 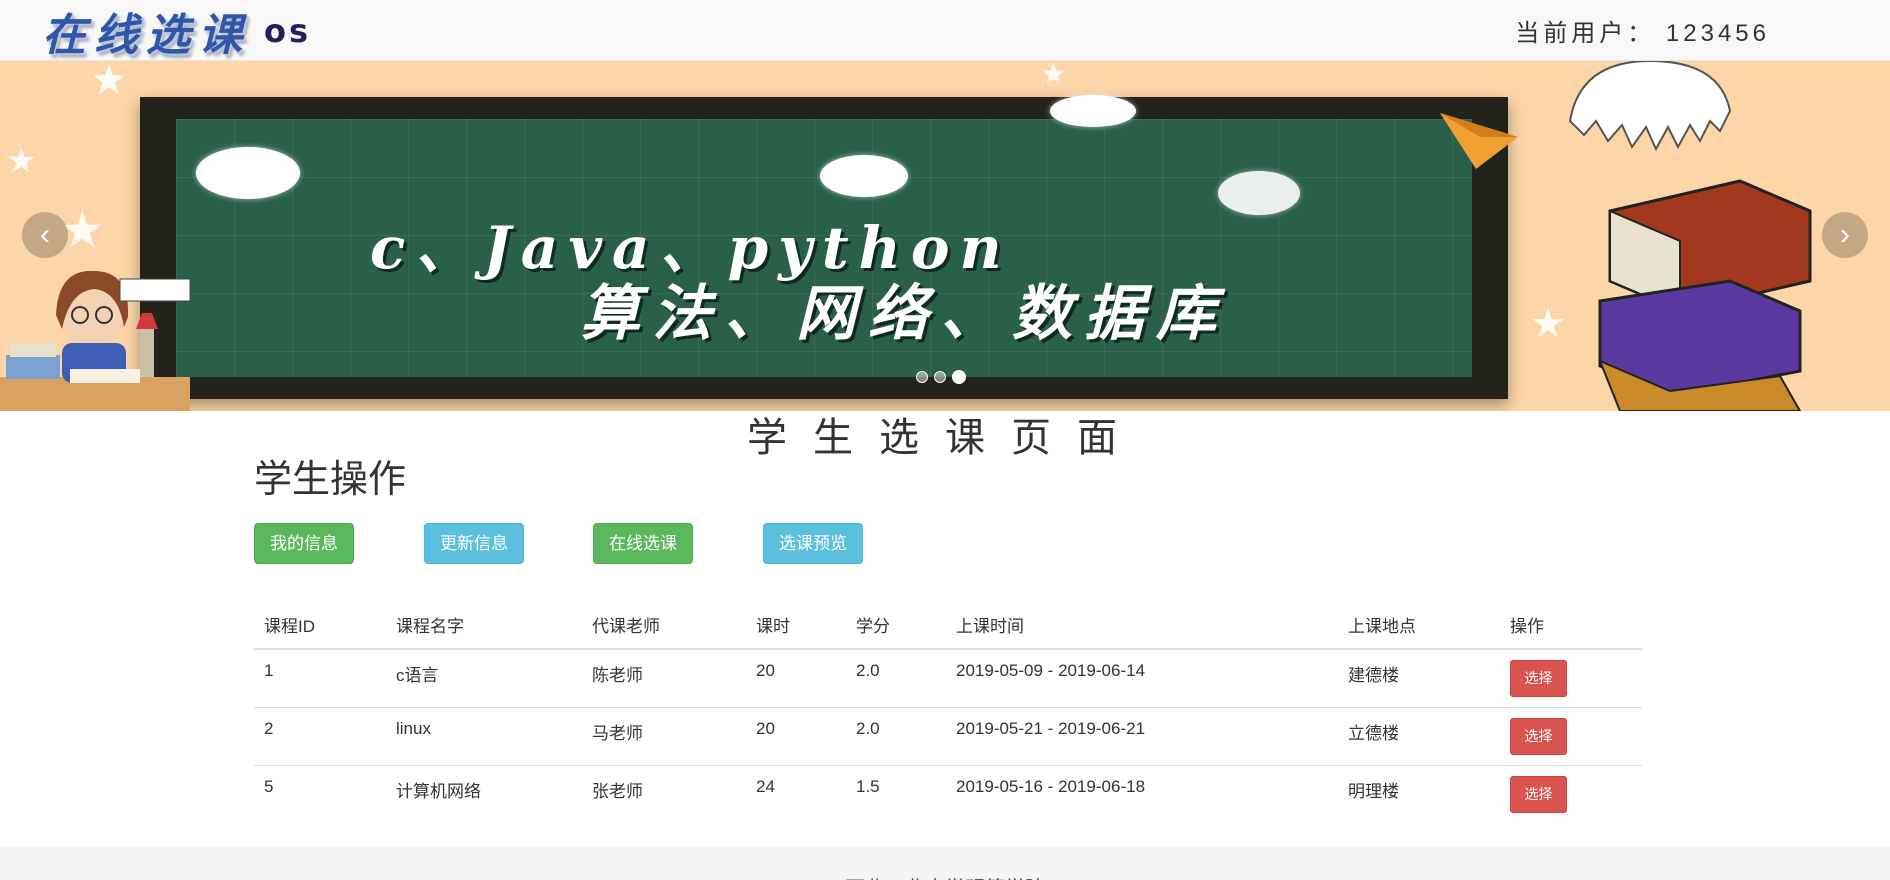 I want to click on course-name-cell: linux, so click(x=484, y=736).